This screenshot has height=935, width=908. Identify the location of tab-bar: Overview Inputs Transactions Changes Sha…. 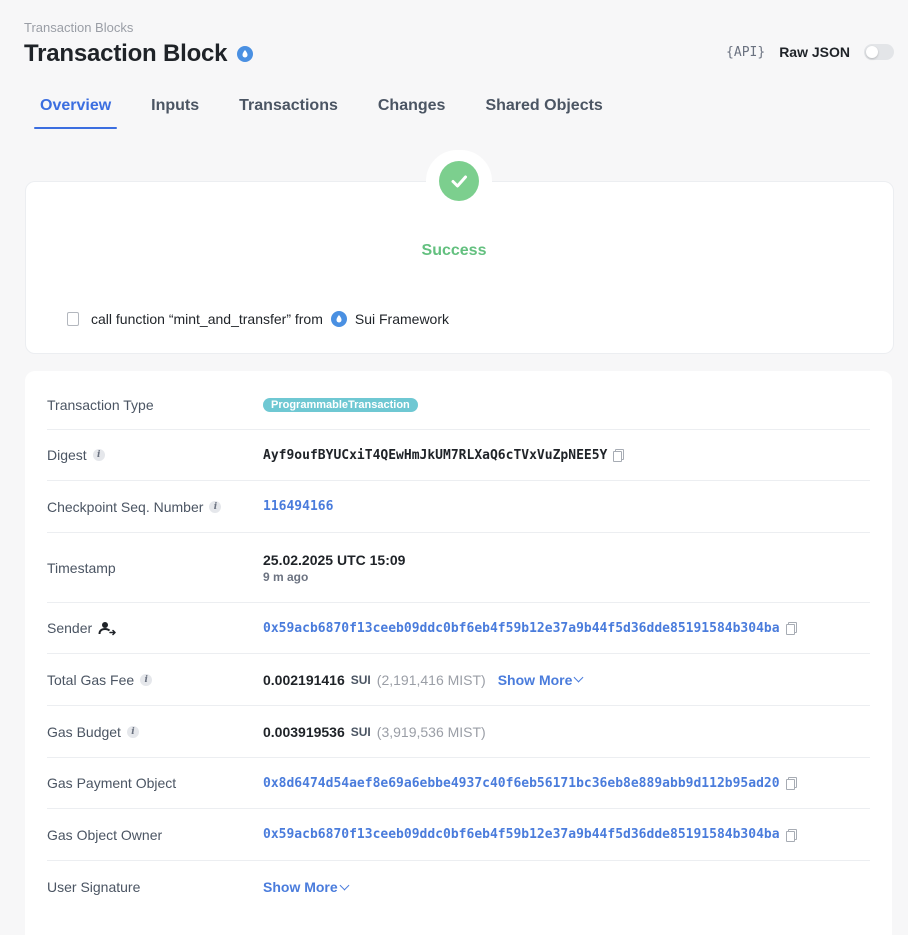
(335, 111).